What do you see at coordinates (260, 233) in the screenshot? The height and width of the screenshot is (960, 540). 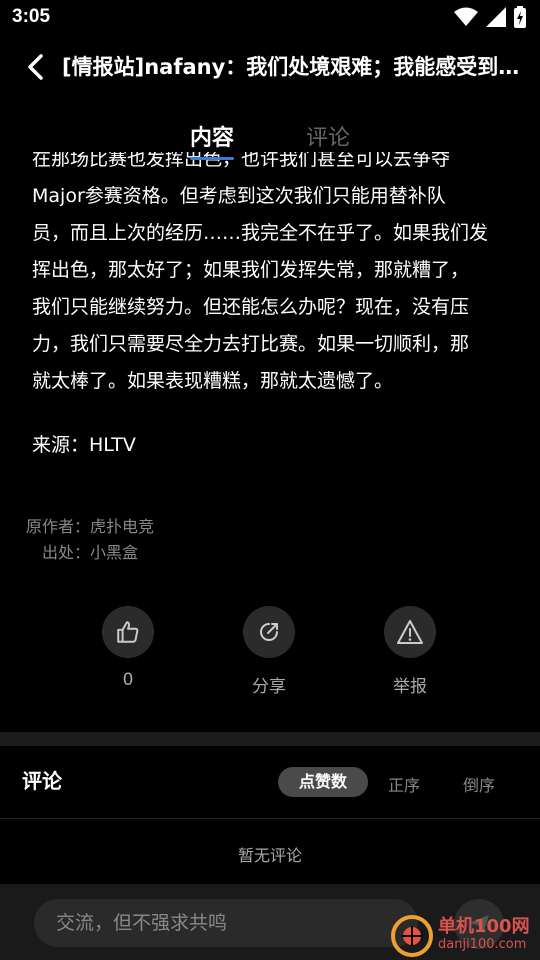 I see `article-line: 员，而且上次的经历……我完全不在乎了。如果我们发` at bounding box center [260, 233].